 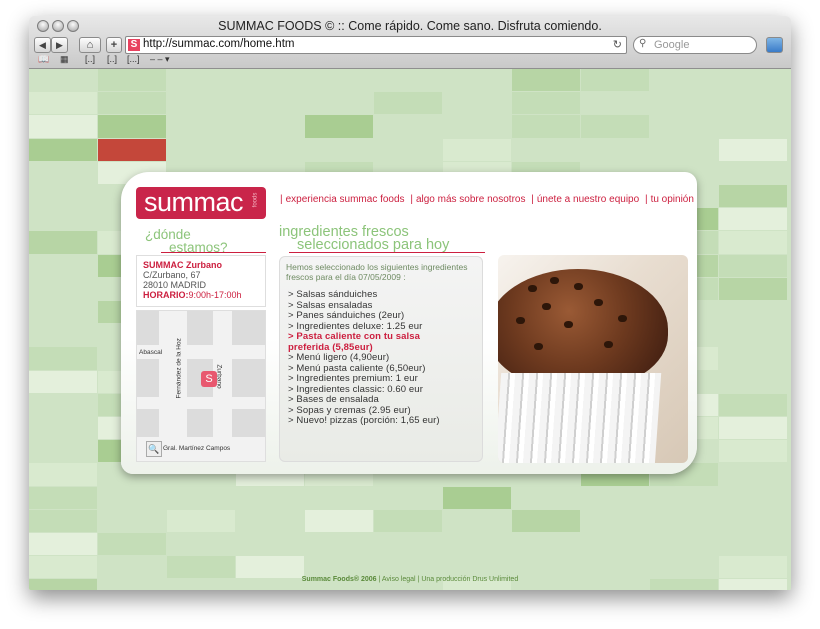 What do you see at coordinates (471, 199) in the screenshot?
I see `nav-link-sobre-nosotros: algo más sobre nosotros` at bounding box center [471, 199].